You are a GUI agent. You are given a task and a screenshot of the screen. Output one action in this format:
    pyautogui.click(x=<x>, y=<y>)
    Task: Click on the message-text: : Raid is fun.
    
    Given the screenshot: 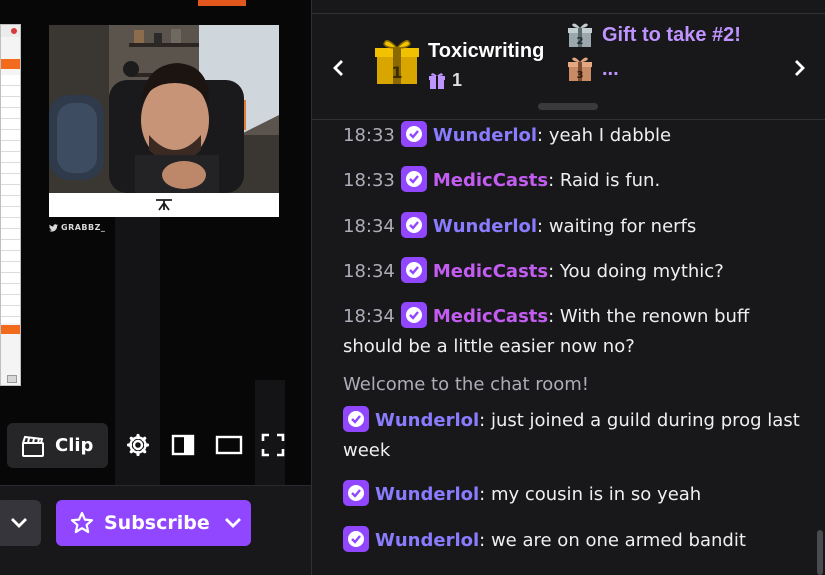 What is the action you would take?
    pyautogui.click(x=604, y=180)
    